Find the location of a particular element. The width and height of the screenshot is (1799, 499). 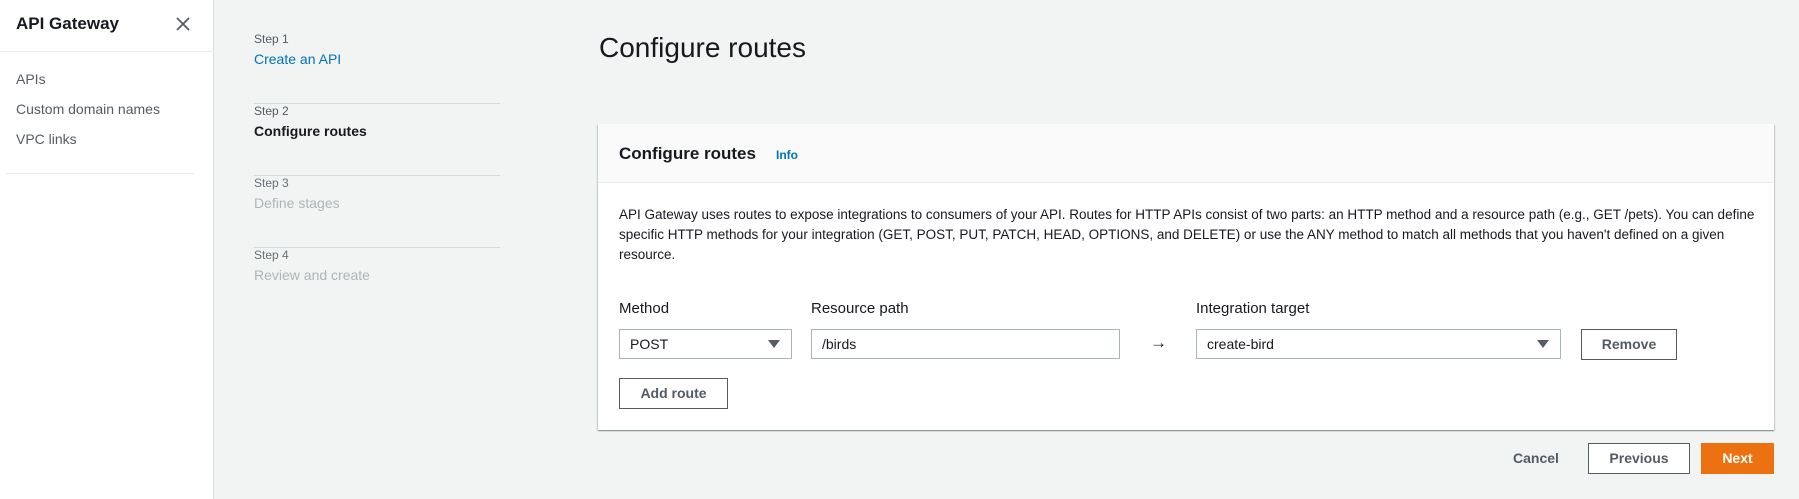

step-number: Step 4 is located at coordinates (271, 255).